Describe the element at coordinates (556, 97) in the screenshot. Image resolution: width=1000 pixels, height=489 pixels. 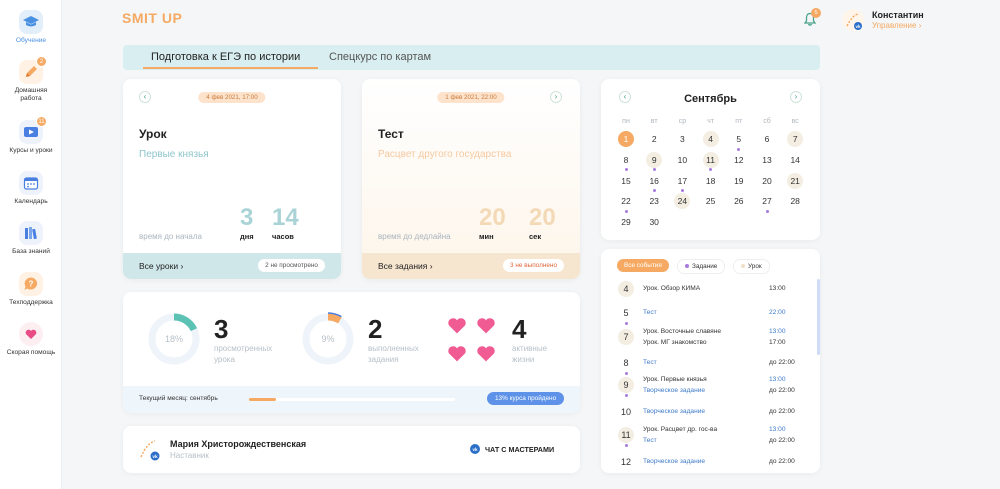
I see `next-test-button: ›` at that location.